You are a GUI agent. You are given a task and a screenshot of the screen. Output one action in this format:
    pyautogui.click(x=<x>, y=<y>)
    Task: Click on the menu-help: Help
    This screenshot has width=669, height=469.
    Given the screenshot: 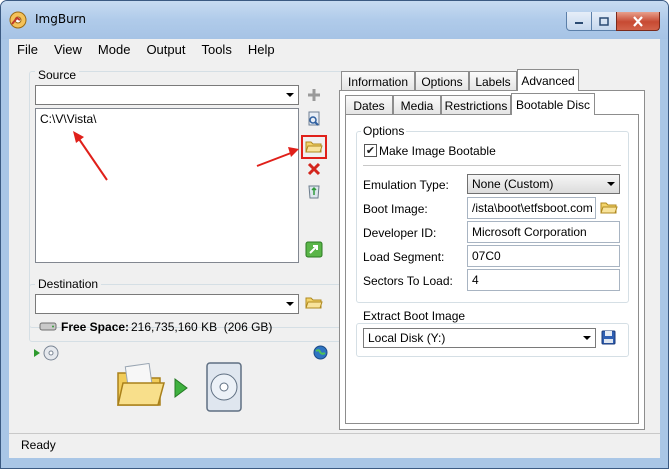 What is the action you would take?
    pyautogui.click(x=261, y=50)
    